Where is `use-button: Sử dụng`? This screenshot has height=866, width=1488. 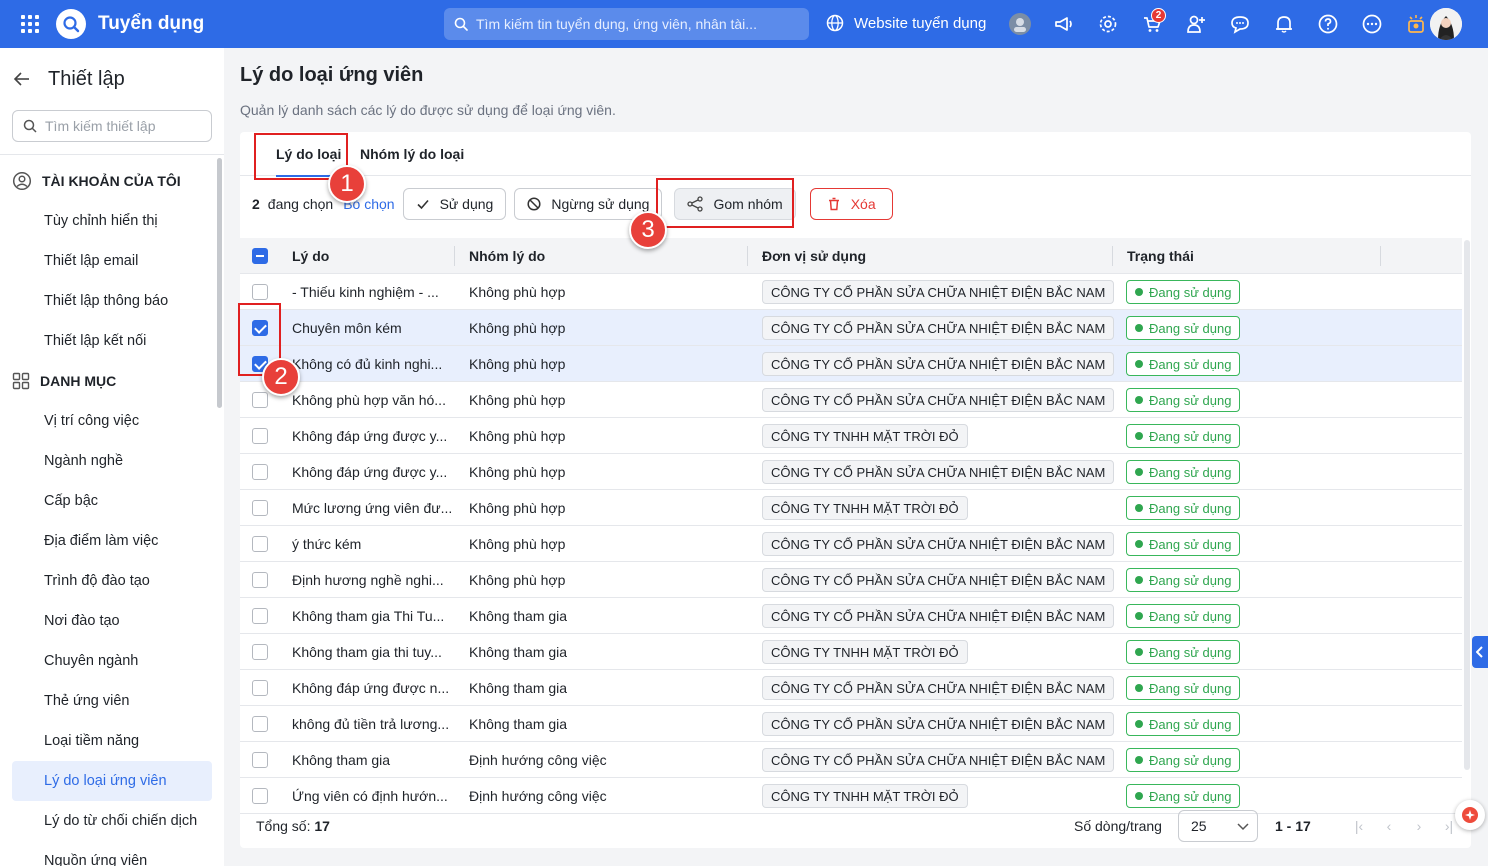 use-button: Sử dụng is located at coordinates (454, 204).